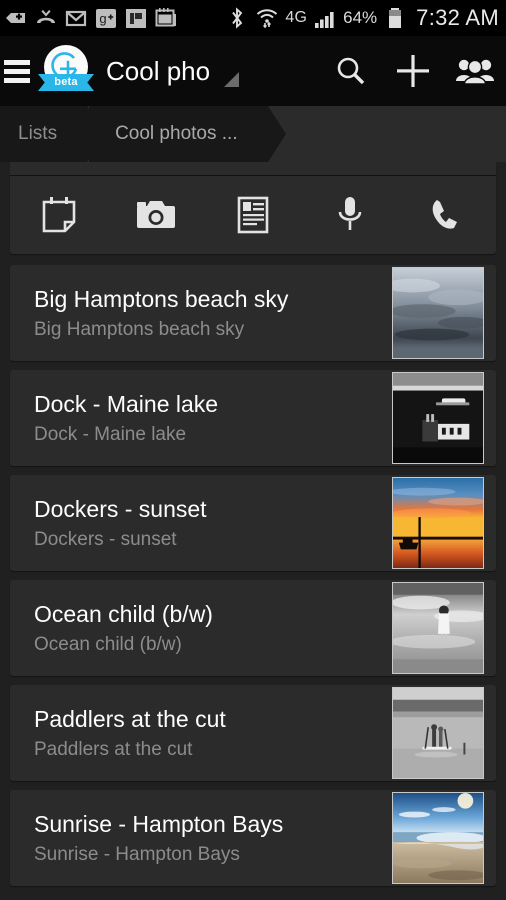 This screenshot has width=506, height=900. What do you see at coordinates (324, 20) in the screenshot?
I see `signal-bars-icon` at bounding box center [324, 20].